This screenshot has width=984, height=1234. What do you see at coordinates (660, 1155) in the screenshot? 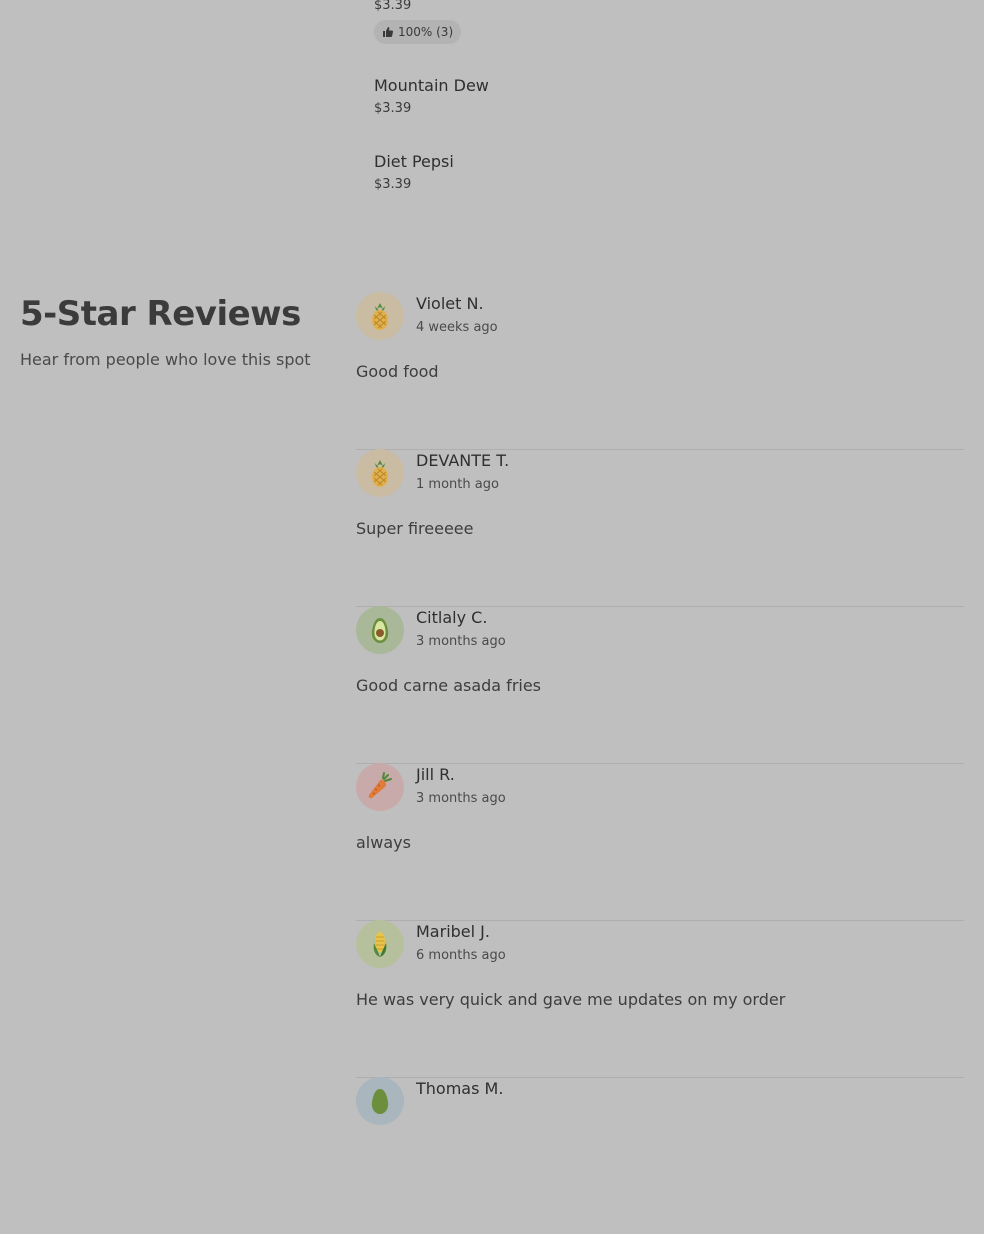
I see `review-card: Thomas M.` at bounding box center [660, 1155].